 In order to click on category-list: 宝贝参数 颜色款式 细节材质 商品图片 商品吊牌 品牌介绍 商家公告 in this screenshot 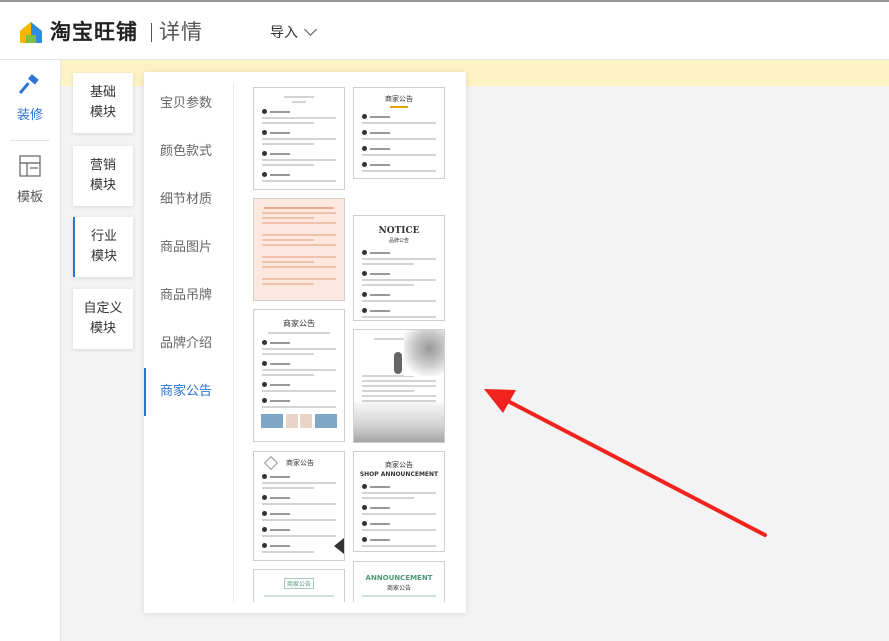, I will do `click(188, 248)`.